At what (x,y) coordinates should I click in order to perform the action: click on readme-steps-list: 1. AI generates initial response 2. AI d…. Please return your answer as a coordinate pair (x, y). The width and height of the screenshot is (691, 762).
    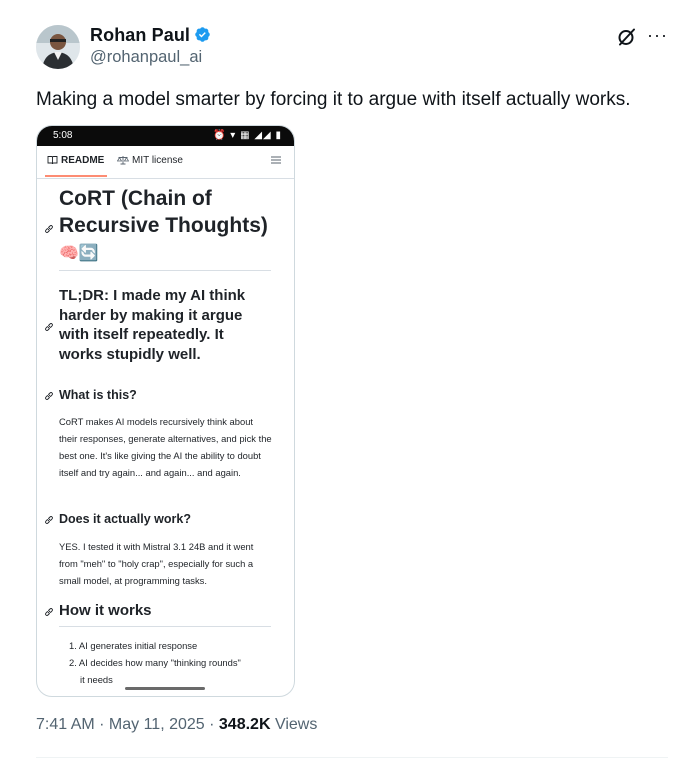
    Looking at the image, I should click on (174, 662).